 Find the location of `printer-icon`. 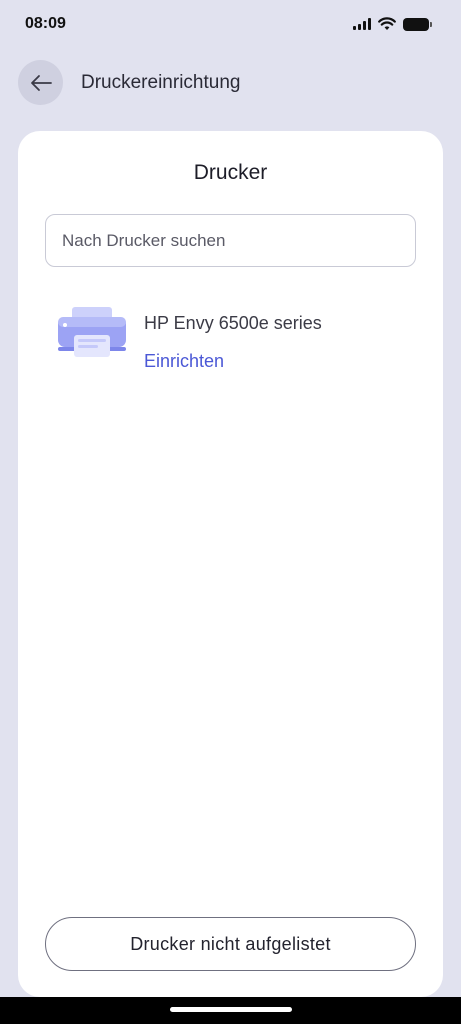

printer-icon is located at coordinates (92, 332).